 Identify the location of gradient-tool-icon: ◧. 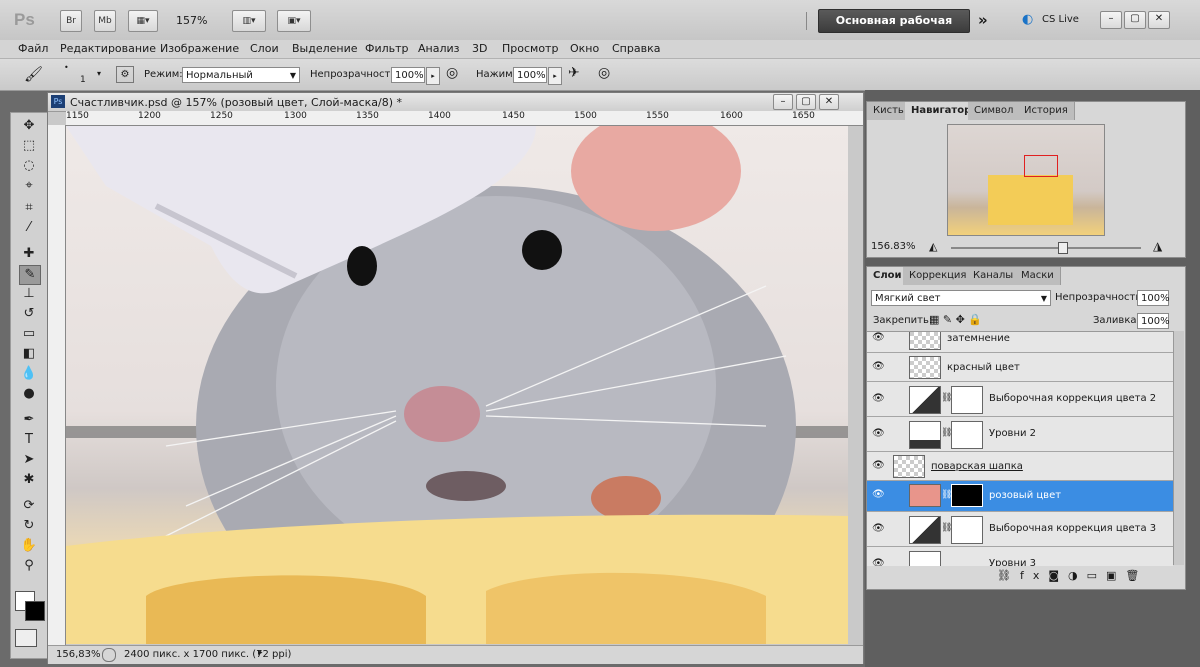
(29, 354).